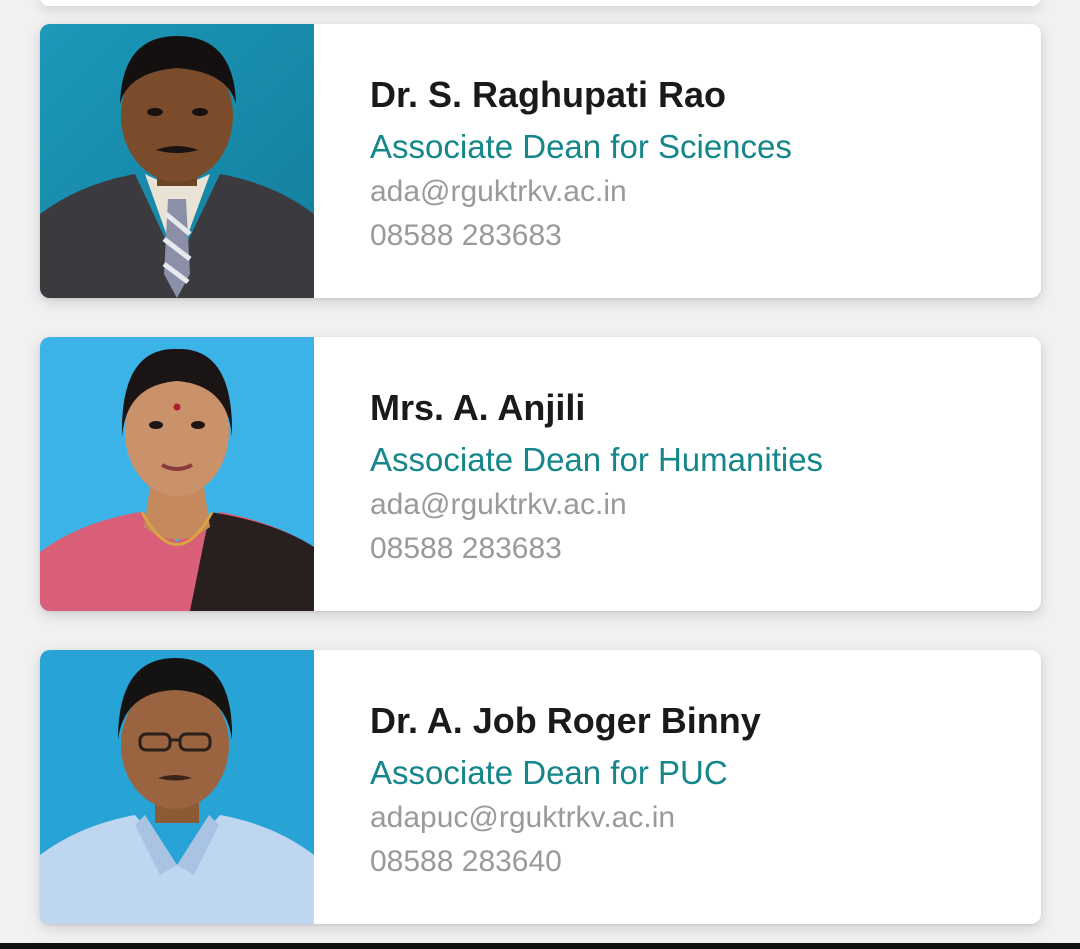 The height and width of the screenshot is (949, 1080). What do you see at coordinates (695, 818) in the screenshot?
I see `faculty-email: adapuc@rguktrkv.ac.in` at bounding box center [695, 818].